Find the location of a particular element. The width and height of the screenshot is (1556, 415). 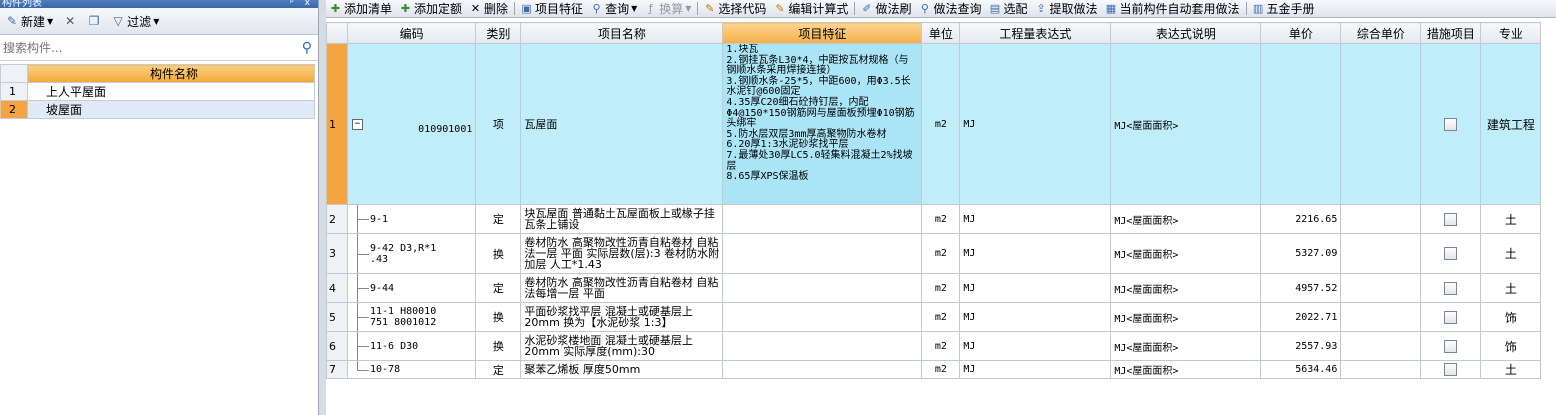

header-measure-item: 措施项目 is located at coordinates (1451, 33).